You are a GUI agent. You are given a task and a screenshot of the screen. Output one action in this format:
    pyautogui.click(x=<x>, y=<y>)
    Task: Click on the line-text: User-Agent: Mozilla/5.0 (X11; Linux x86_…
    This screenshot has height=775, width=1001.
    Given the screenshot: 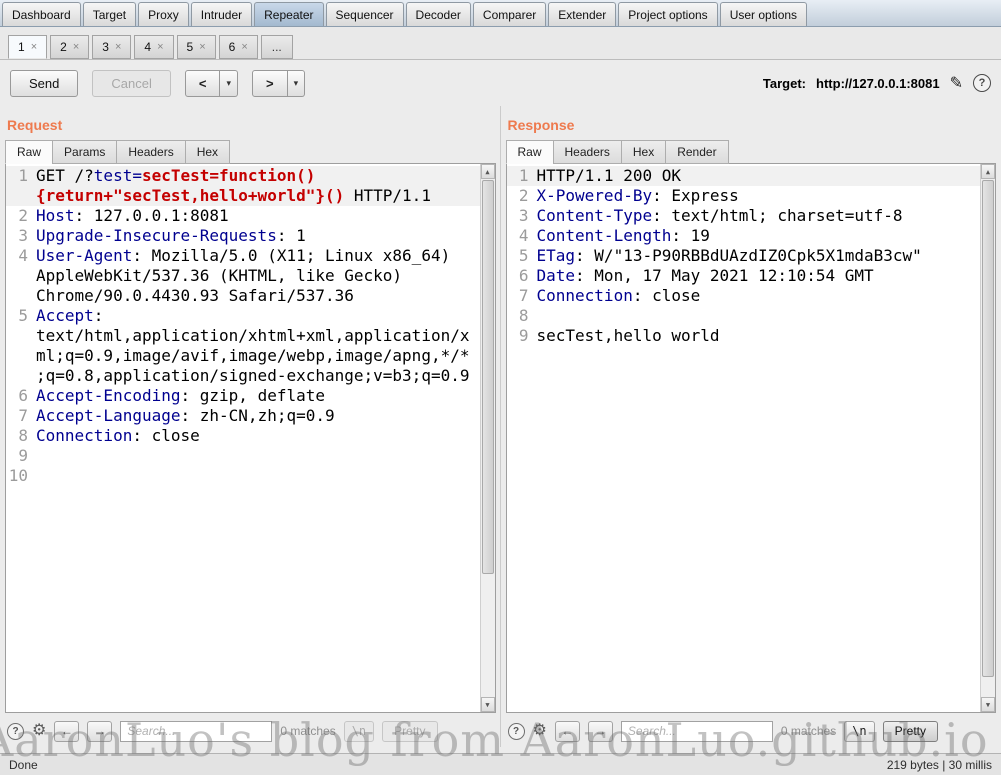 What is the action you would take?
    pyautogui.click(x=258, y=276)
    